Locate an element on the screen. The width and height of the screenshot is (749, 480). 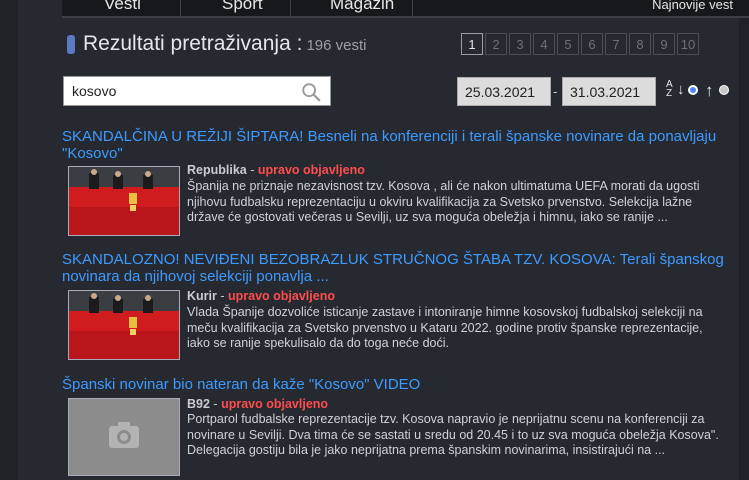
nav-item-najnovije: Najnovije vest is located at coordinates (692, 6).